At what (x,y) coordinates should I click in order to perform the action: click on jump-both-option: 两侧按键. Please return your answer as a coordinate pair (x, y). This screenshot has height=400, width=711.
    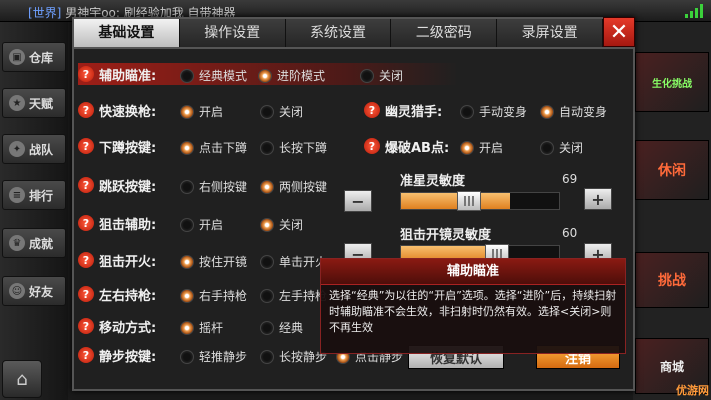
    Looking at the image, I should click on (293, 186).